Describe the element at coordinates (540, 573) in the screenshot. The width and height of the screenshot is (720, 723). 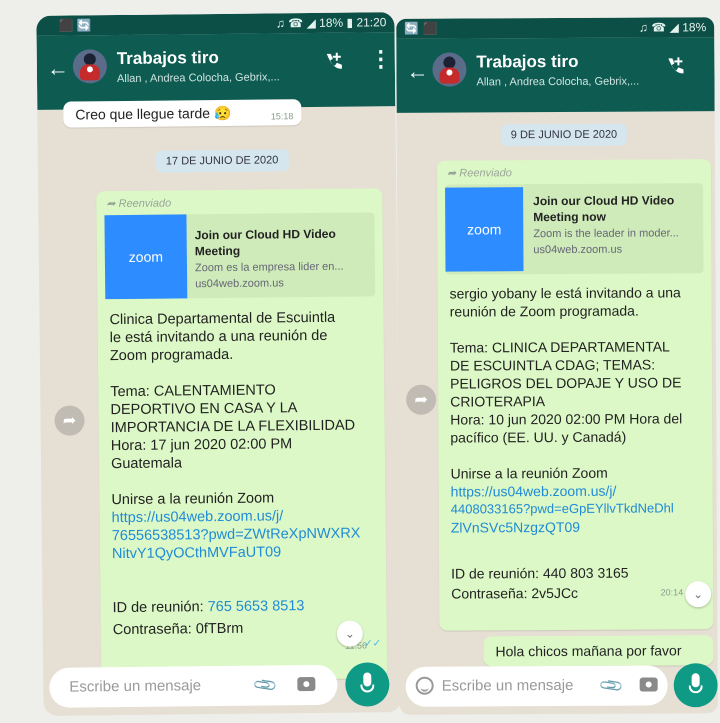
I see `meeting-id-line: ID de reunión: 440 803 3165` at that location.